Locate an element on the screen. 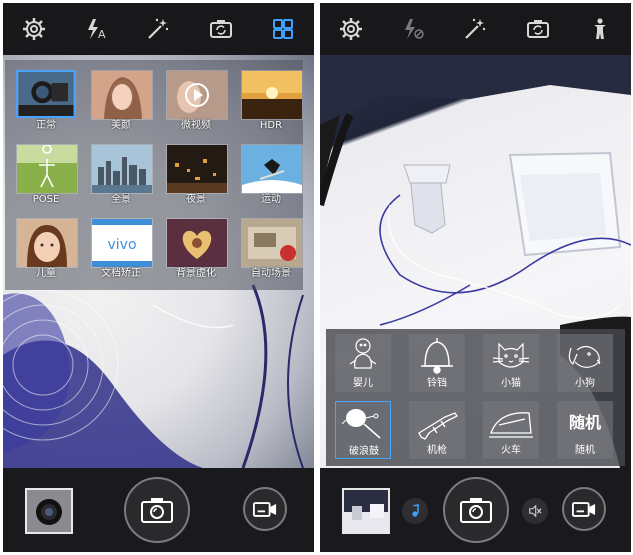 Image resolution: width=633 pixels, height=555 pixels. mode-tile-kids: 儿童 is located at coordinates (47, 250).